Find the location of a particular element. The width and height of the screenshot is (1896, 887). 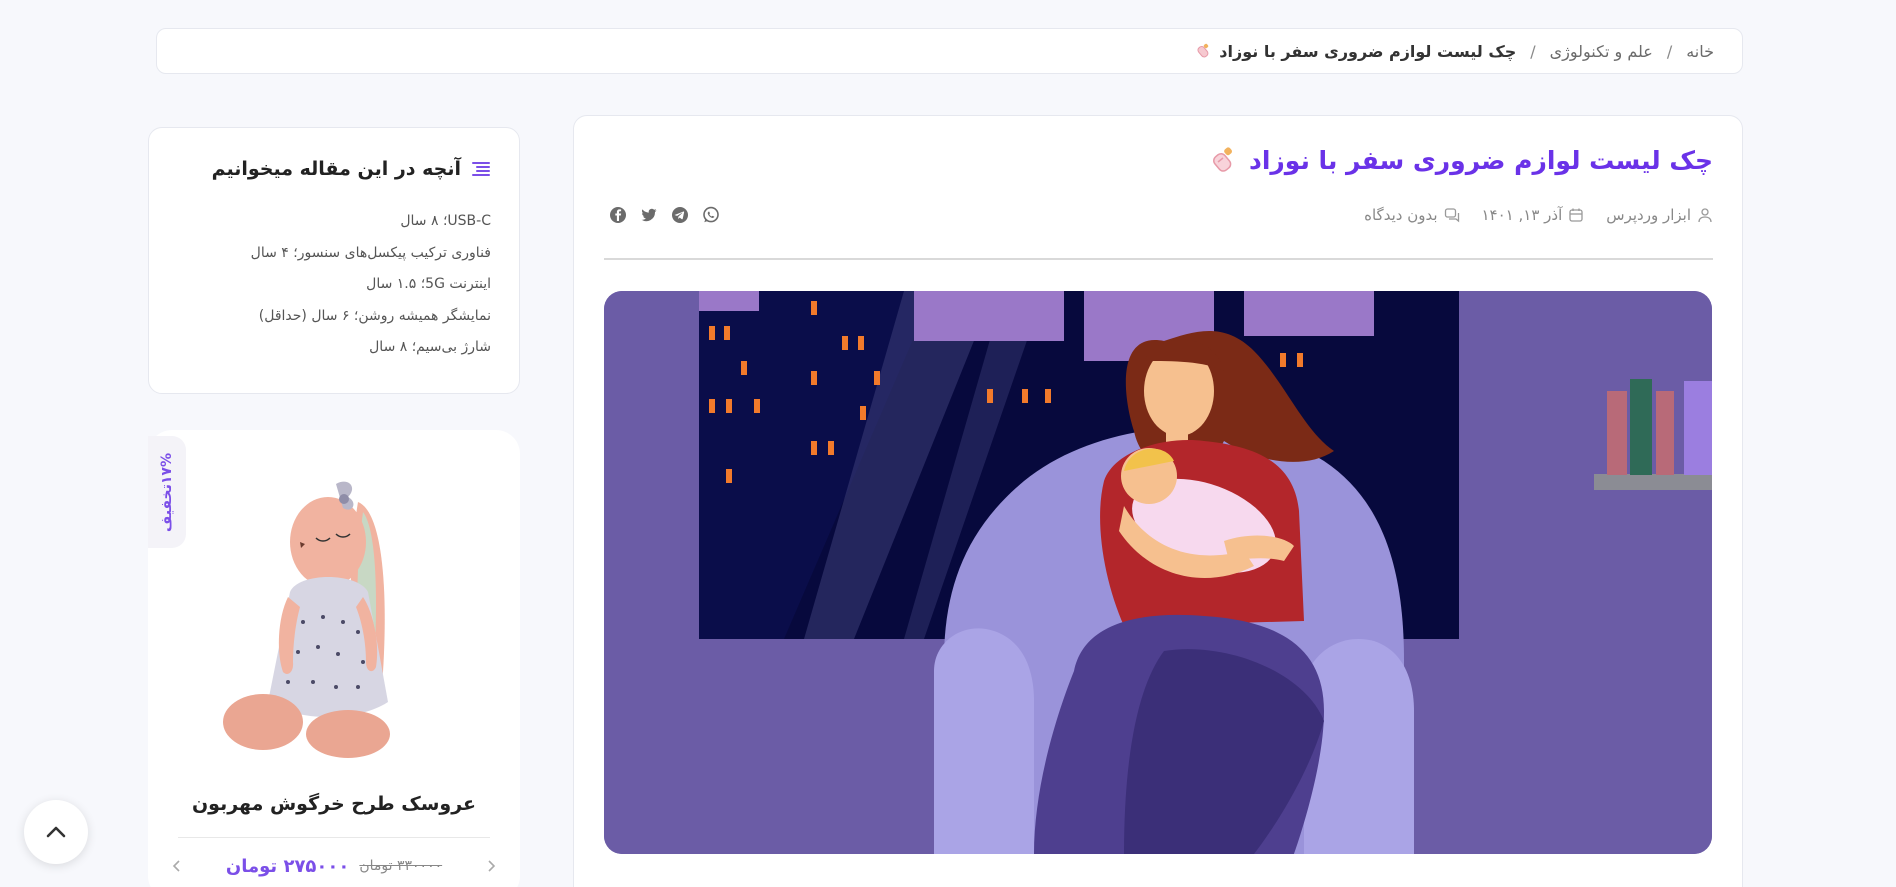

price-new: ۲۷۵۰۰۰ تومان is located at coordinates (287, 866).